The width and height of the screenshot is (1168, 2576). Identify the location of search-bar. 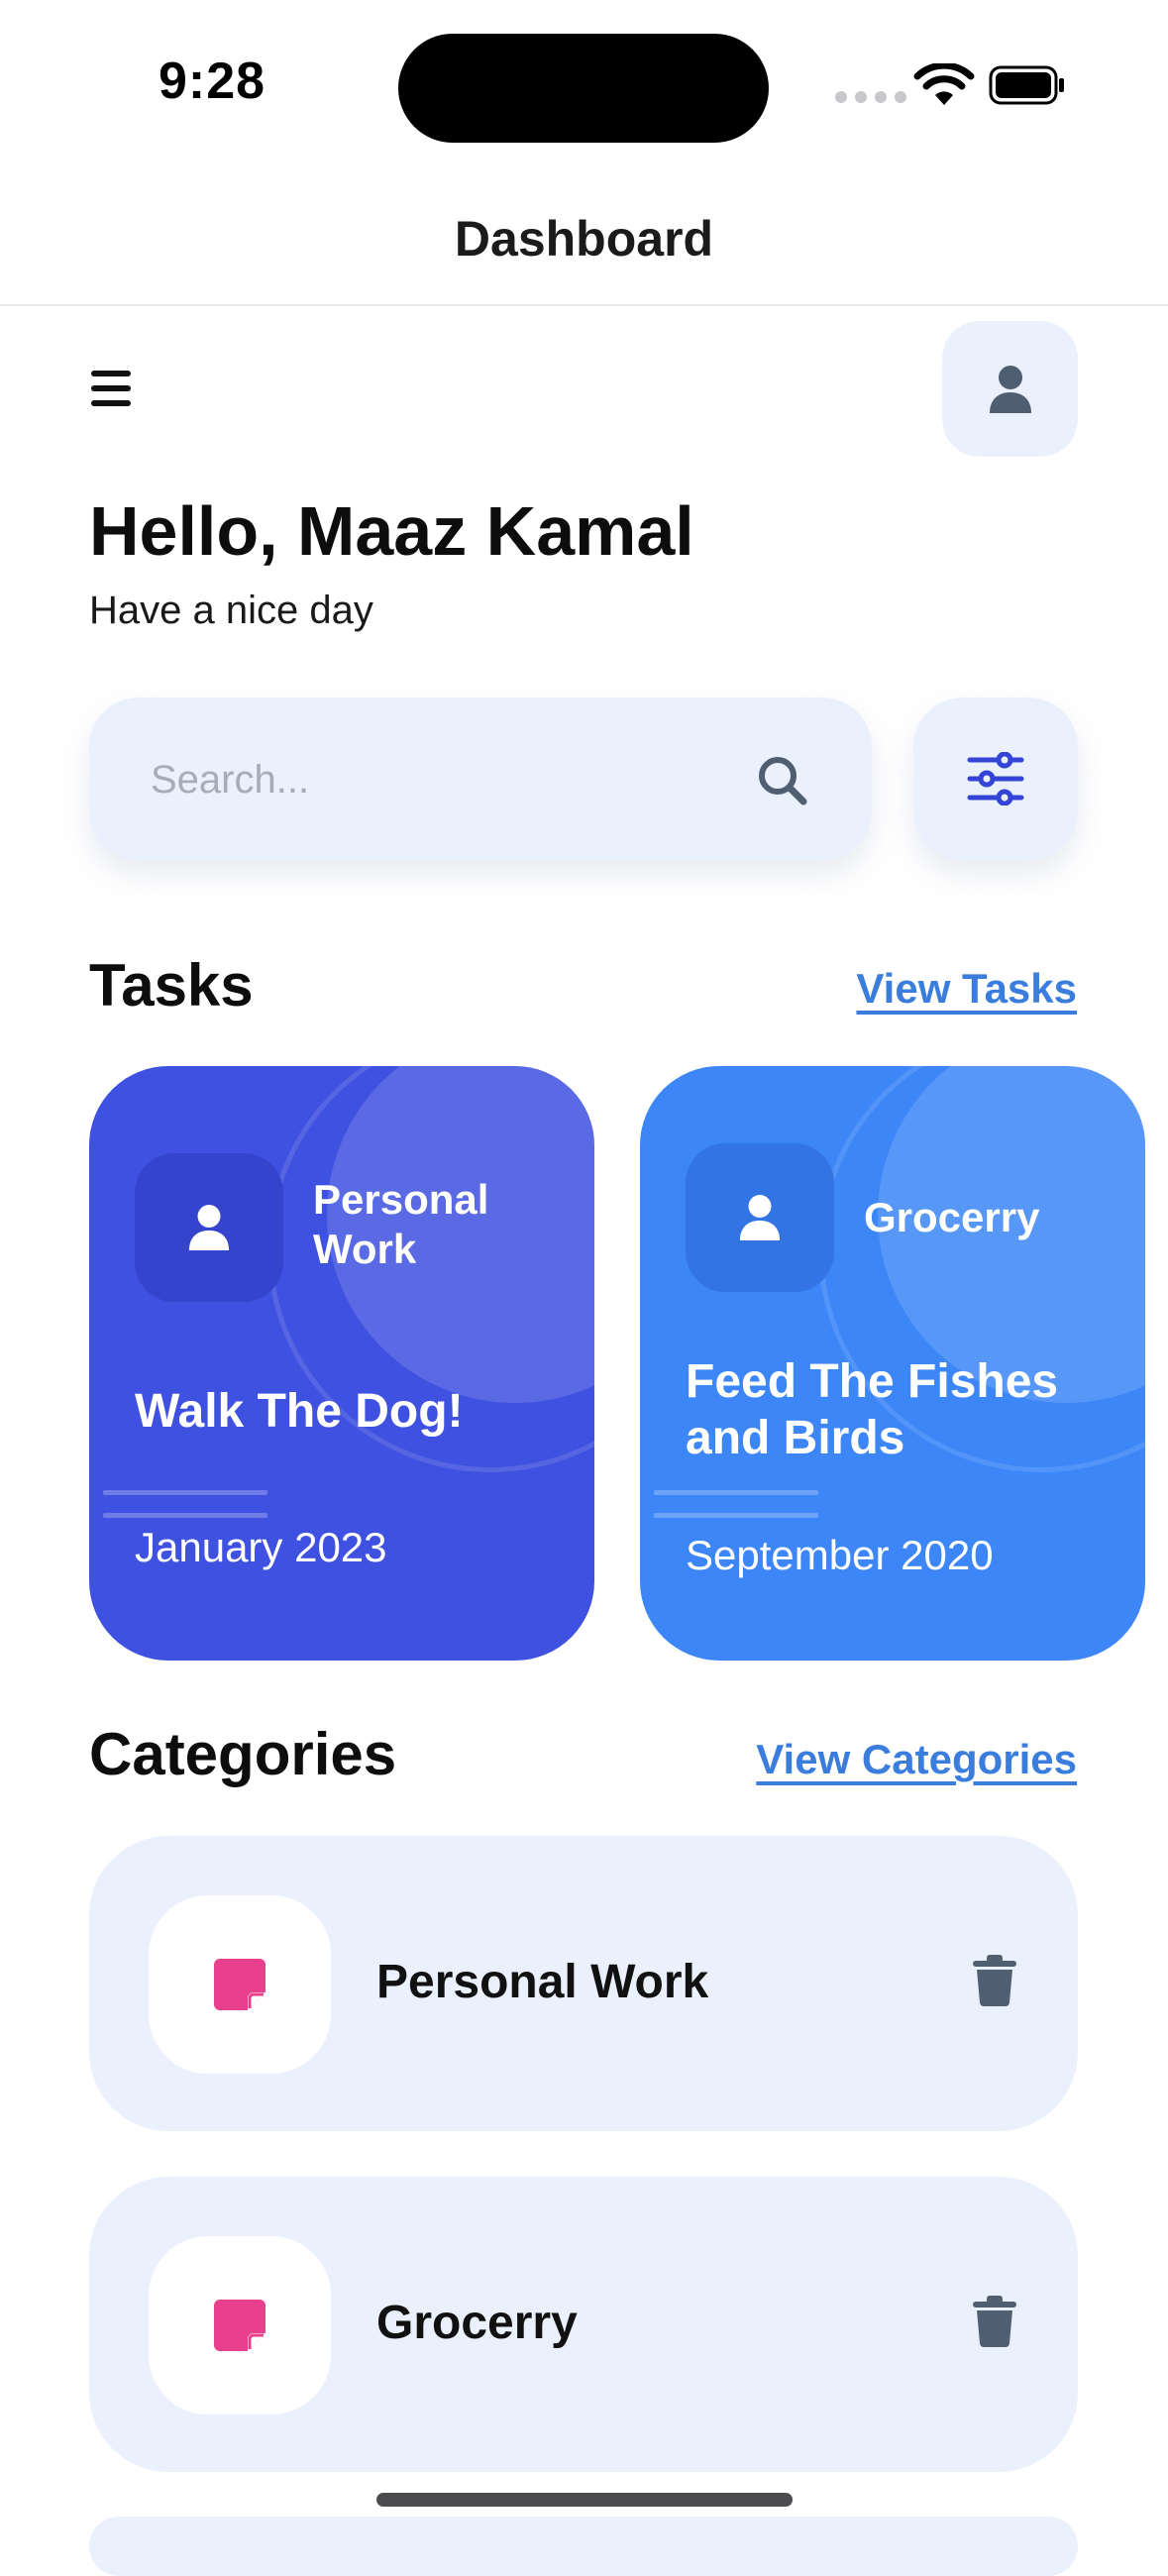
(480, 779).